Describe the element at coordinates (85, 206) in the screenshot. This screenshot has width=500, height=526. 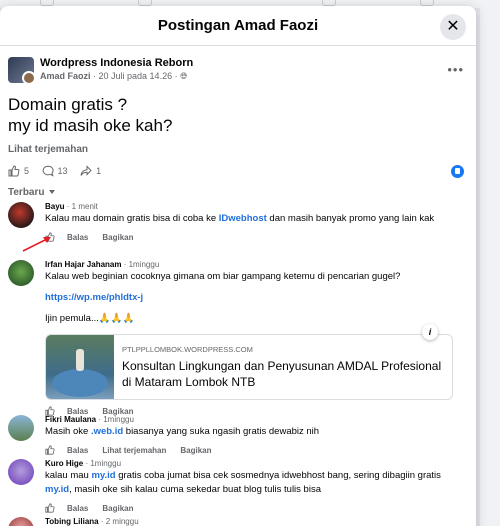
I see `comment-time: 1 menit` at that location.